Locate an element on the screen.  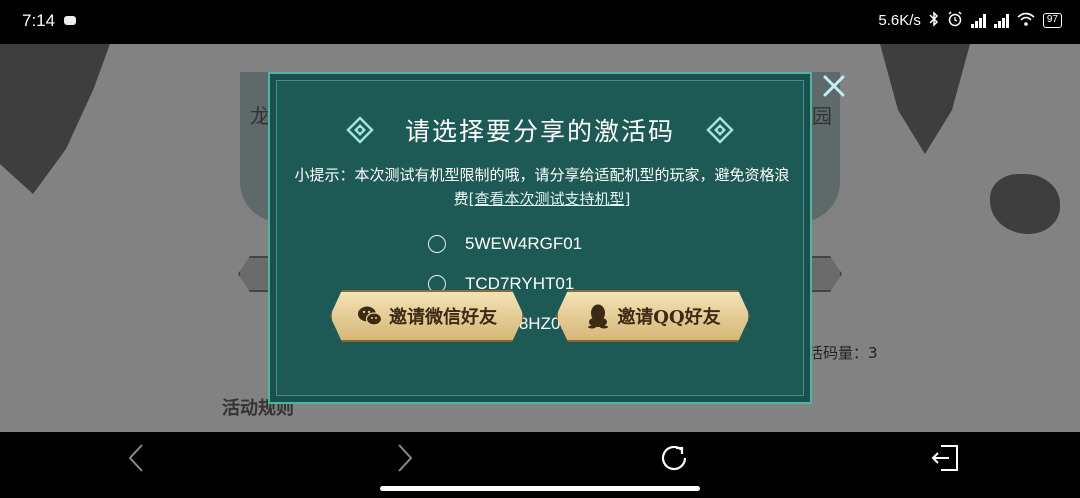
exit-button is located at coordinates (944, 458).